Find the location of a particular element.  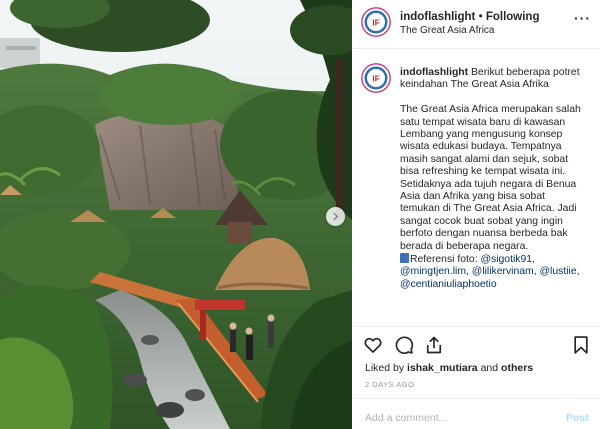

mention-link: @mingtjen.lim, is located at coordinates (434, 271).